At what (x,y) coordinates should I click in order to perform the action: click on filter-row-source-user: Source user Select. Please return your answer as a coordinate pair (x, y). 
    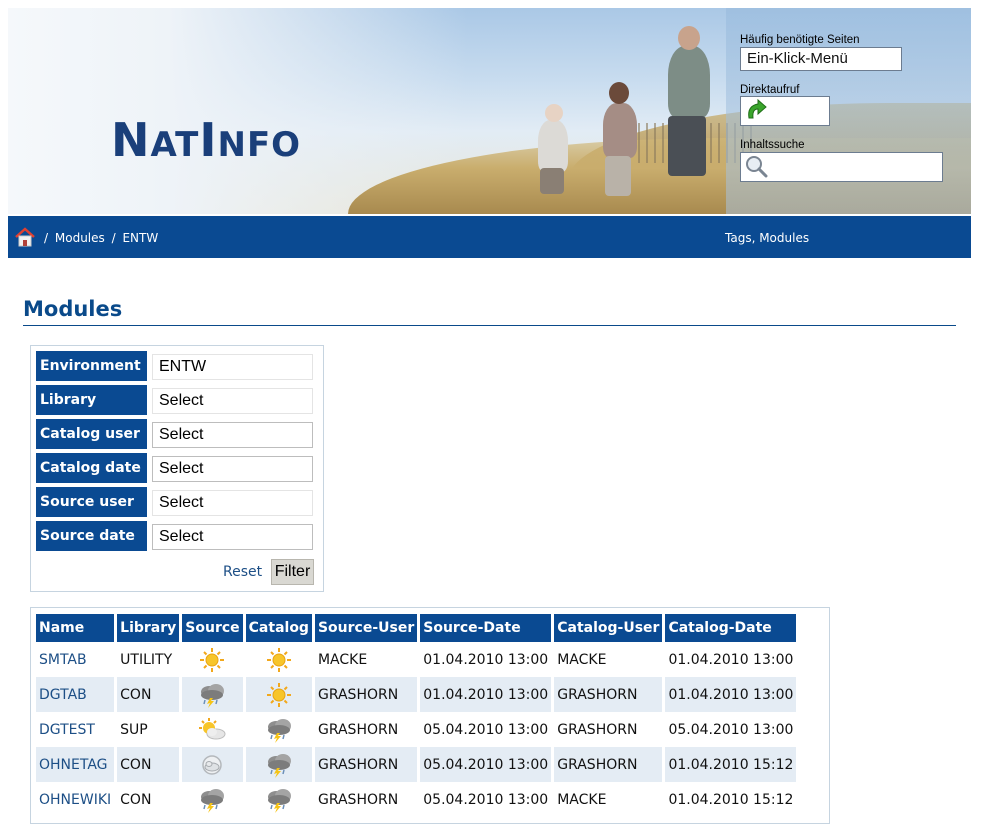
    Looking at the image, I should click on (177, 502).